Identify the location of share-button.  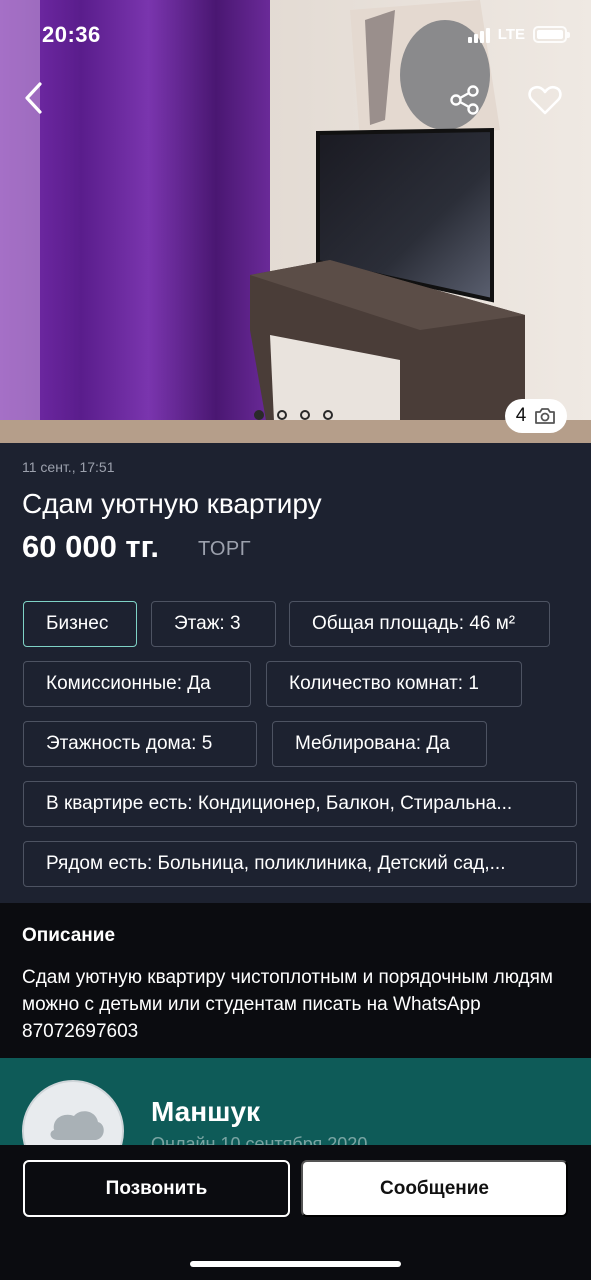
(465, 100).